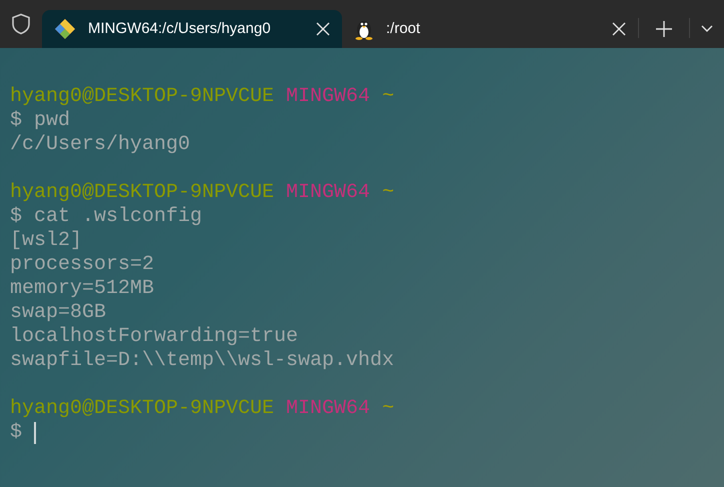 This screenshot has height=487, width=724. I want to click on plus-icon, so click(664, 29).